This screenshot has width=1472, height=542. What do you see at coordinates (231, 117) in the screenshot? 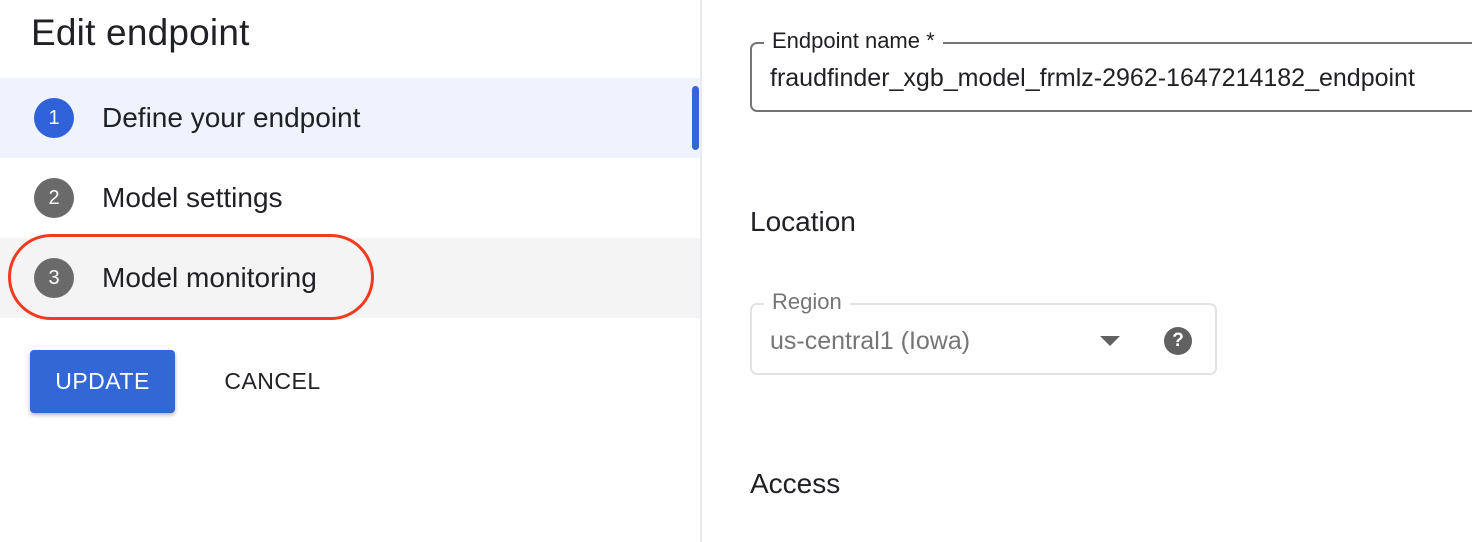
I see `step-label: Define your endpoint` at bounding box center [231, 117].